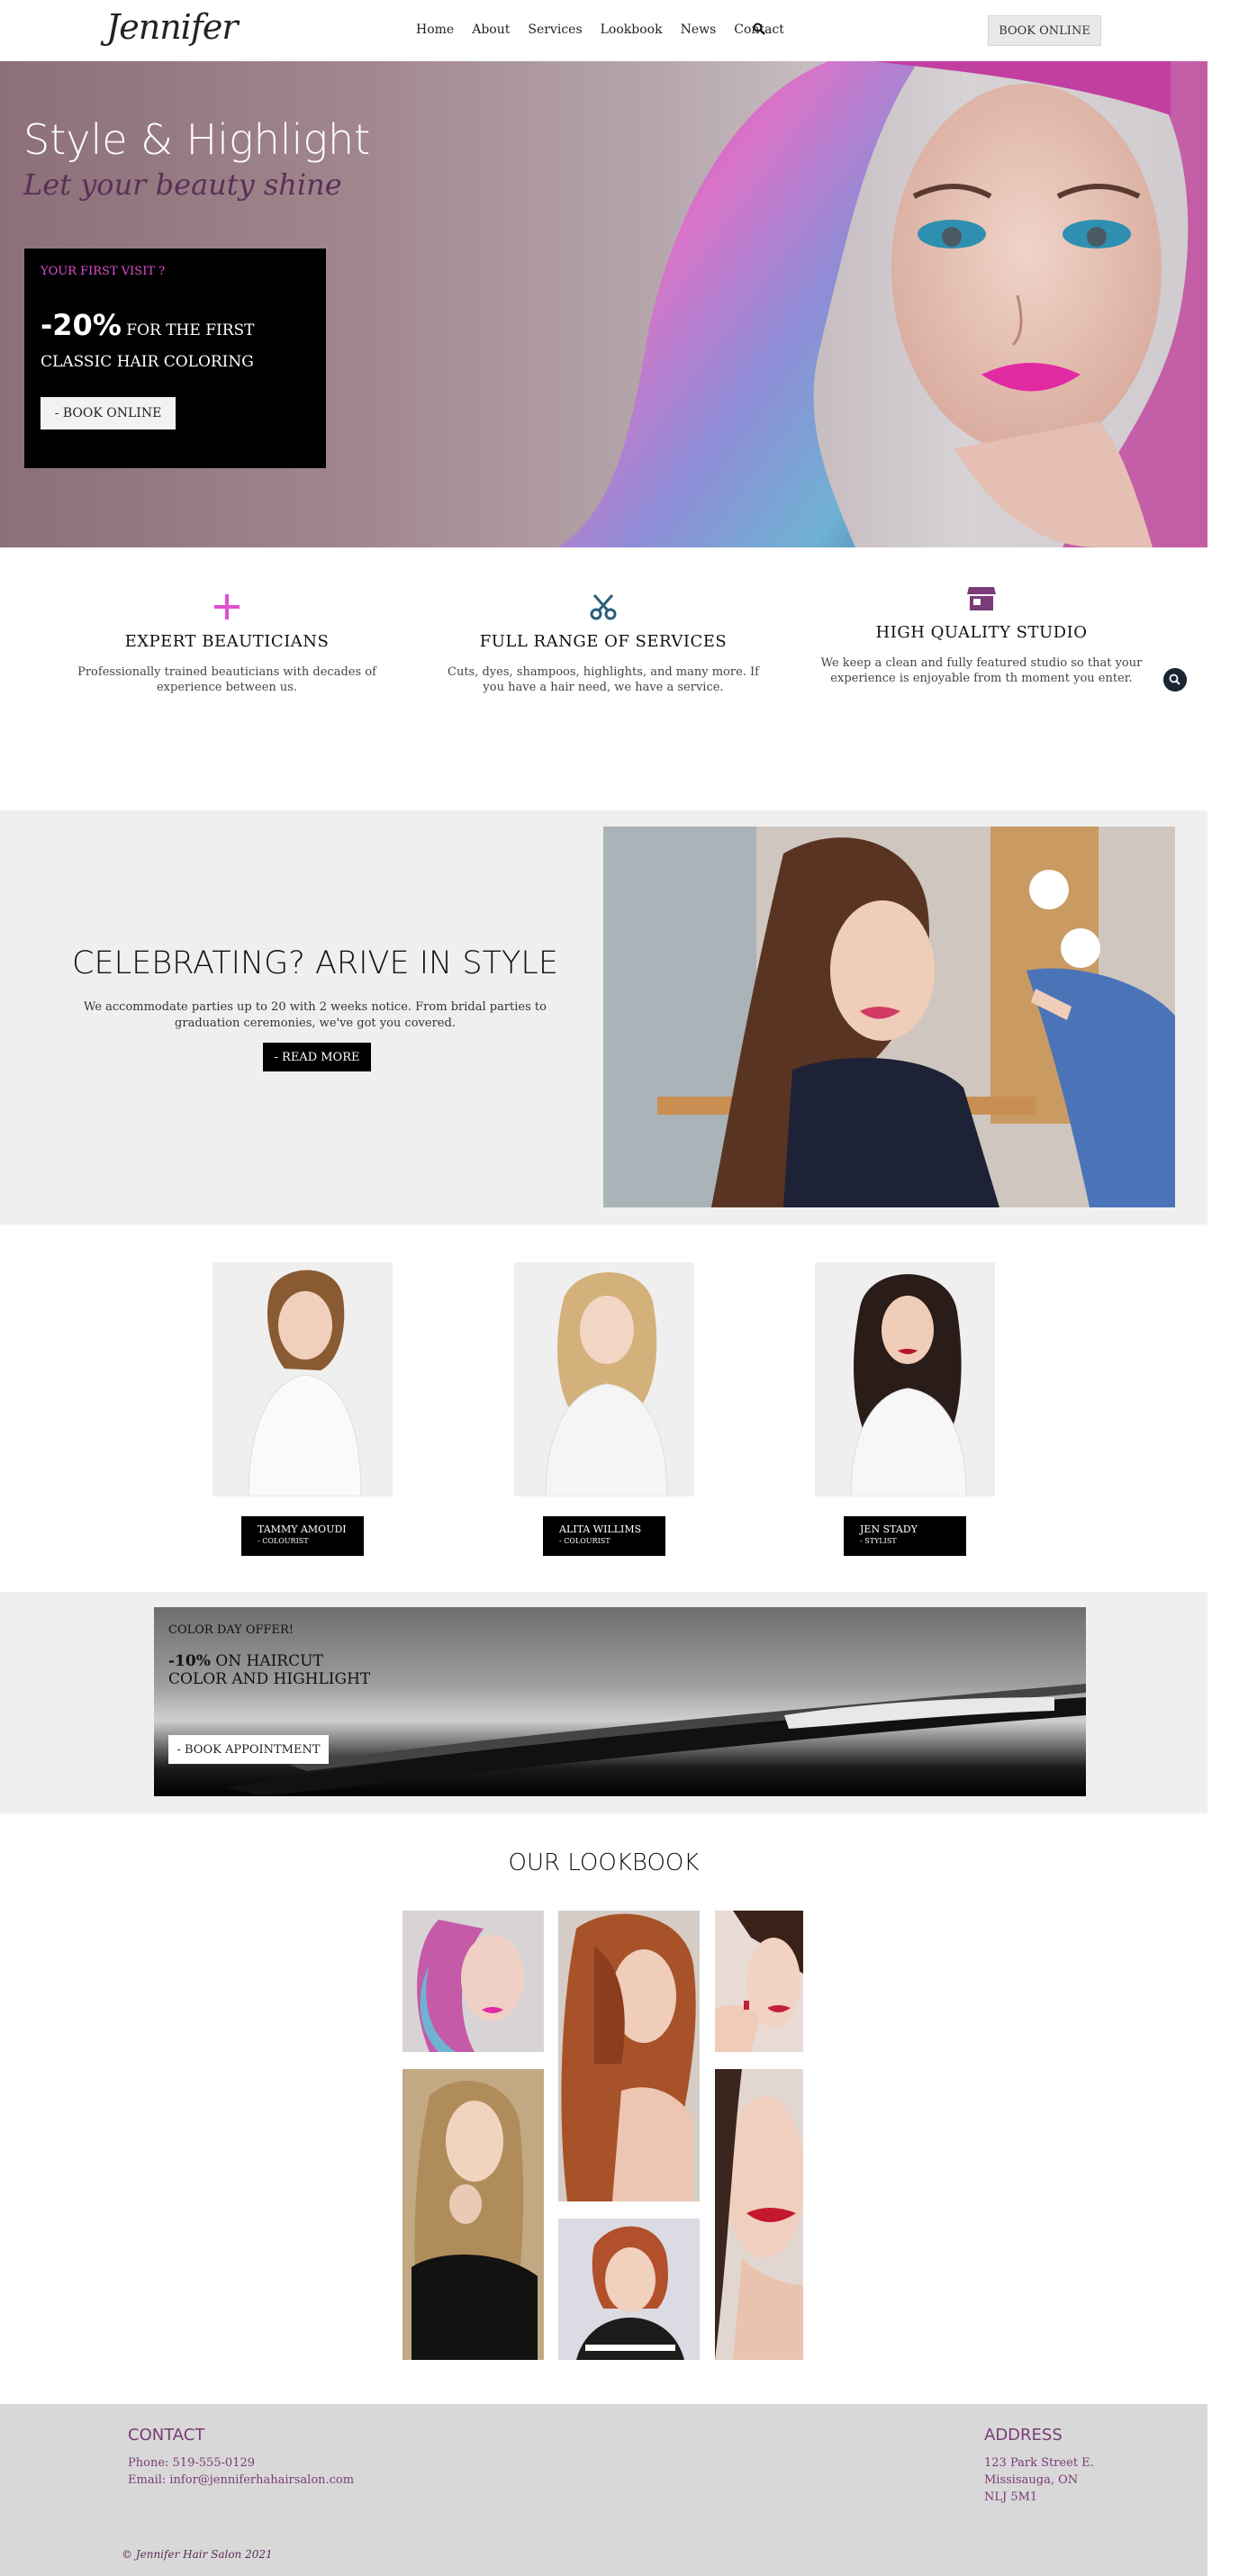  I want to click on team-member-tammy: TAMMY AMOUDI - COLOURIST, so click(303, 1409).